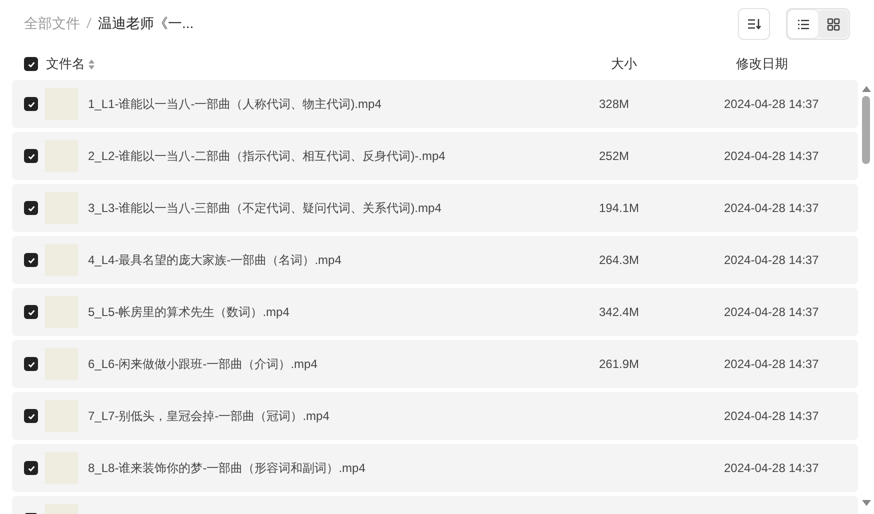 The width and height of the screenshot is (874, 514). I want to click on file-row: 8_L8-谁来装饰你的梦-一部曲（形容词和副词）.mp4 2024-04-28 14:37, so click(435, 468).